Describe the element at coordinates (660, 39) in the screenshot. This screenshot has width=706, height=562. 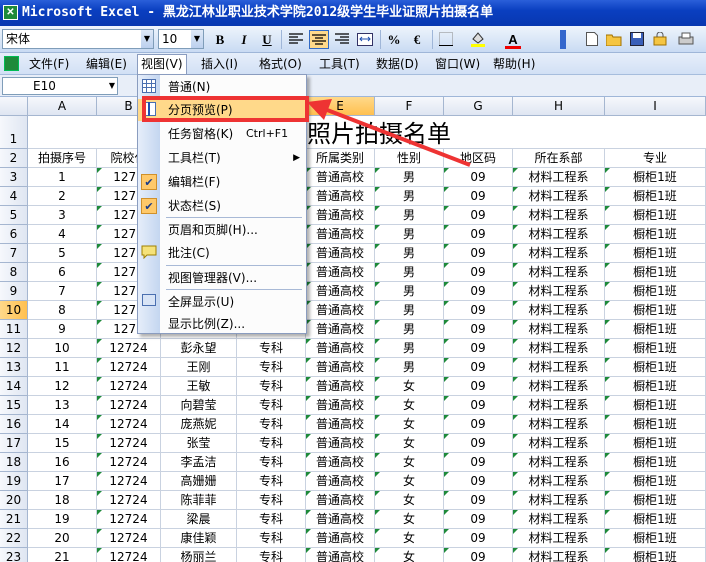
I see `permission-icon` at that location.